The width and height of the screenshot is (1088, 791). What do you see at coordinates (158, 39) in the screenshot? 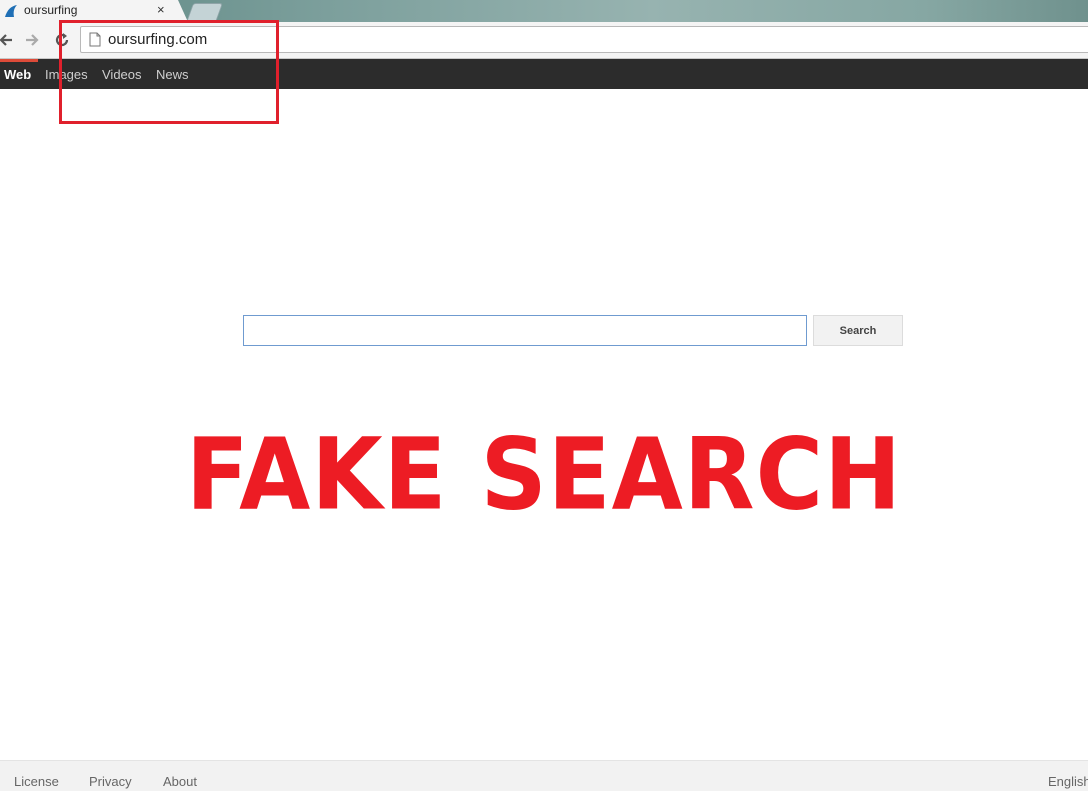
I see `url-text: oursurfing.com` at bounding box center [158, 39].